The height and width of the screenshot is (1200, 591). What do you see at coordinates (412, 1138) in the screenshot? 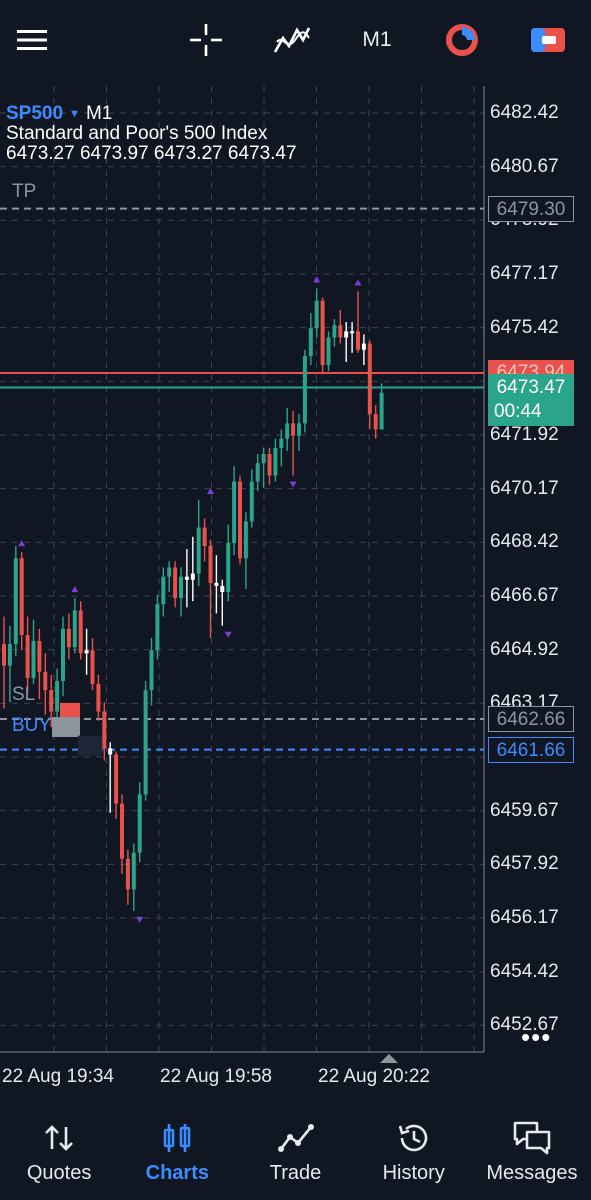
I see `history-icon` at bounding box center [412, 1138].